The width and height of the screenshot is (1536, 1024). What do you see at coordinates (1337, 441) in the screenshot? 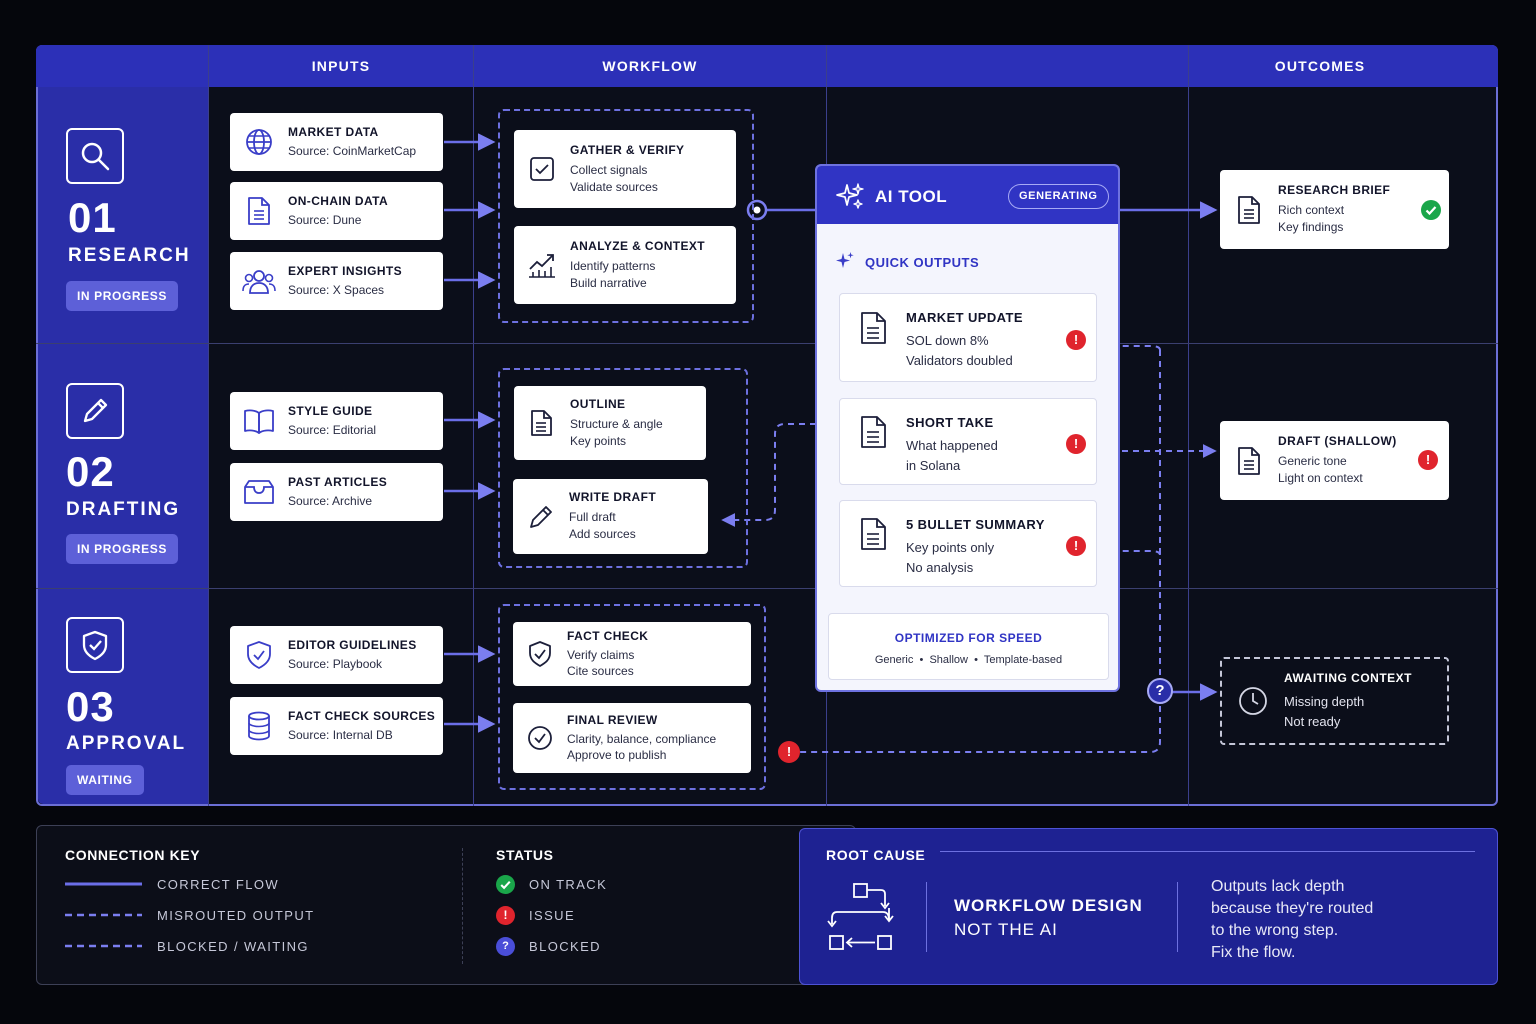
I see `card-title: DRAFT (SHALLOW)` at bounding box center [1337, 441].